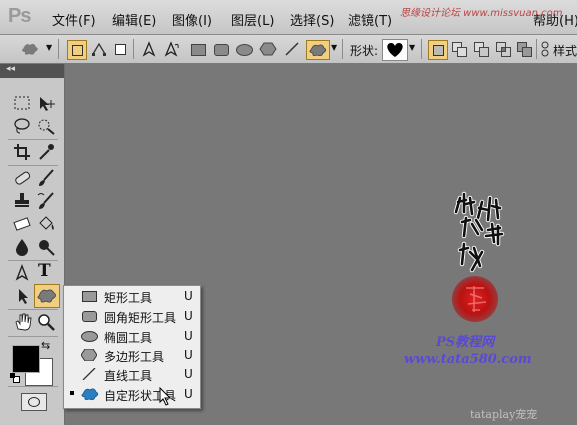  Describe the element at coordinates (268, 49) in the screenshot. I see `polygon-option-icon` at that location.